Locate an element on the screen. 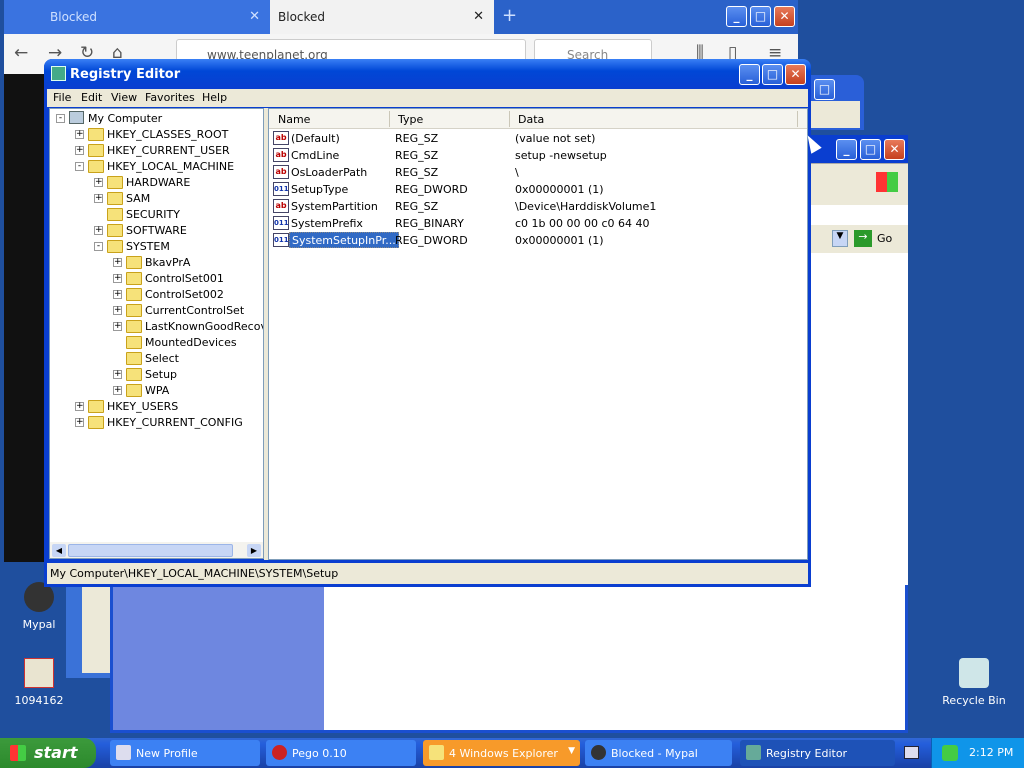 This screenshot has width=1024, height=768. desktop-icon-file: 1094162 is located at coordinates (39, 682).